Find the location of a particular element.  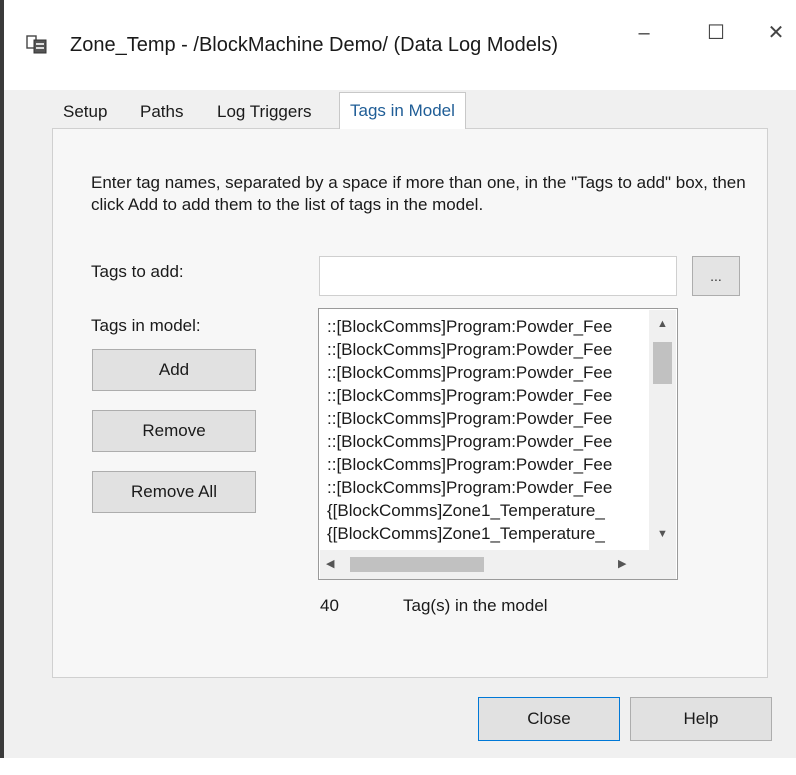

tab-paths: Paths is located at coordinates (161, 112).